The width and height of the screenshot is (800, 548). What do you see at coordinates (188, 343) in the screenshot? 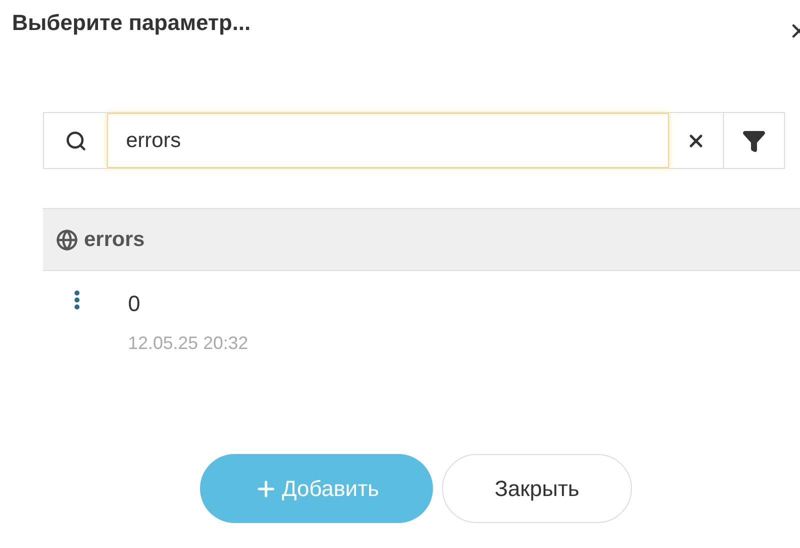
I see `item-time: 12.05.25 20:32` at bounding box center [188, 343].